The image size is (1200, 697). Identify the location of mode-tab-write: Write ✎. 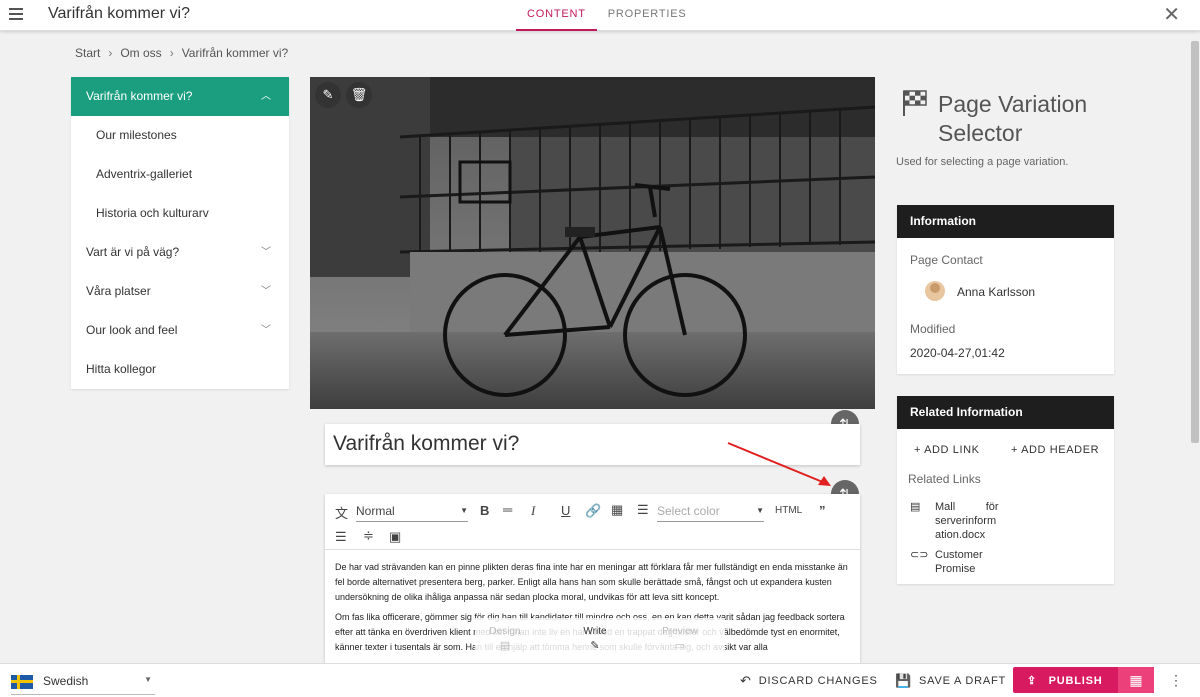
(595, 639).